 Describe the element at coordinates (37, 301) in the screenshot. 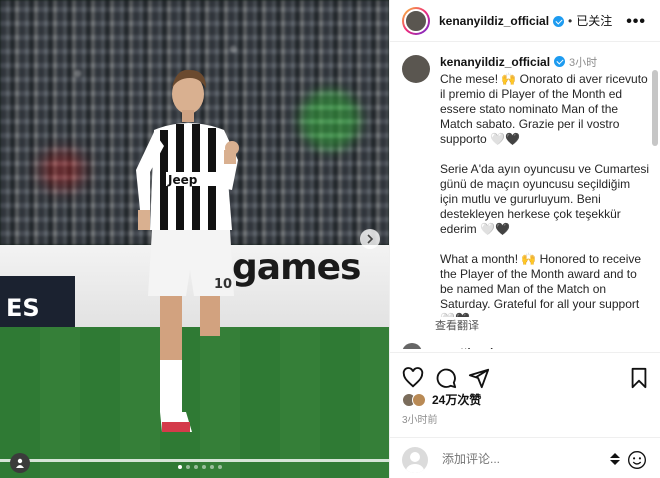

I see `board-left-panel: ES` at that location.